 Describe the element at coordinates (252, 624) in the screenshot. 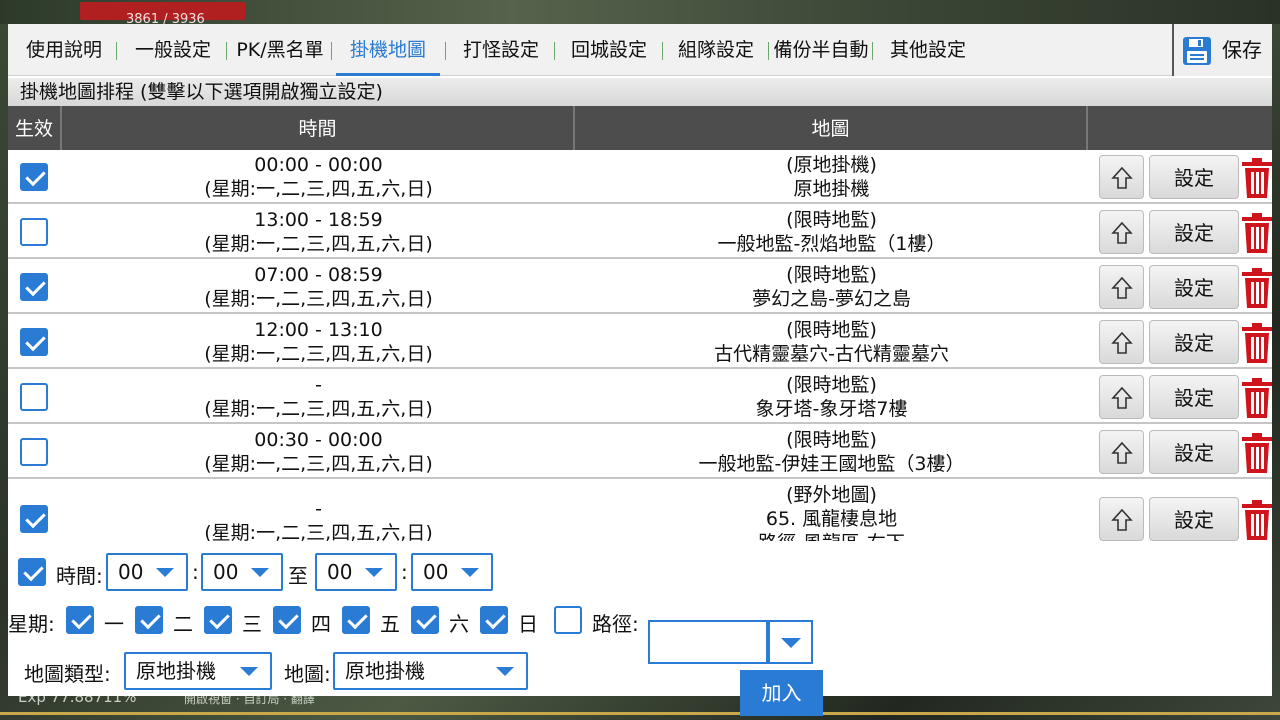

I see `day-label-wed: 三` at that location.